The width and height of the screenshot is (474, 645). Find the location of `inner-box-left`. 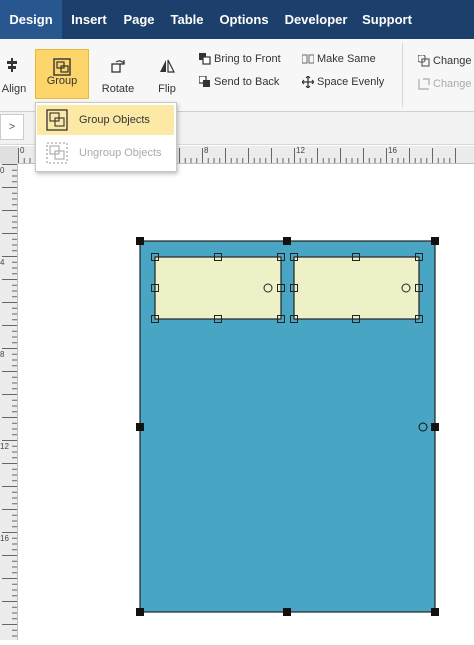

inner-box-left is located at coordinates (218, 288).